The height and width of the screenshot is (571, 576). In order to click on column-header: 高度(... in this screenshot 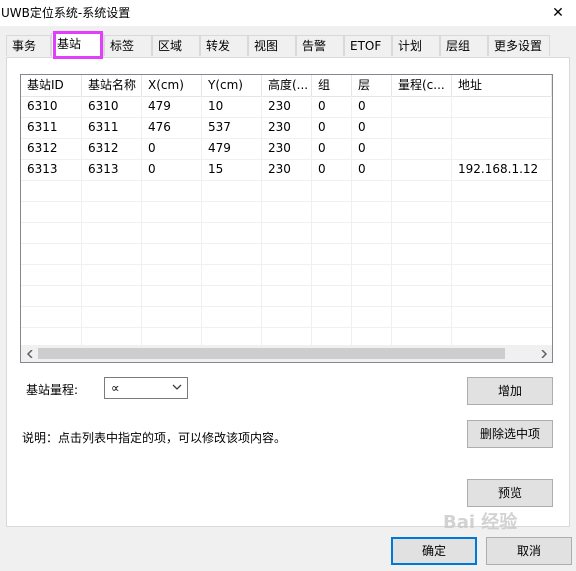, I will do `click(287, 85)`.